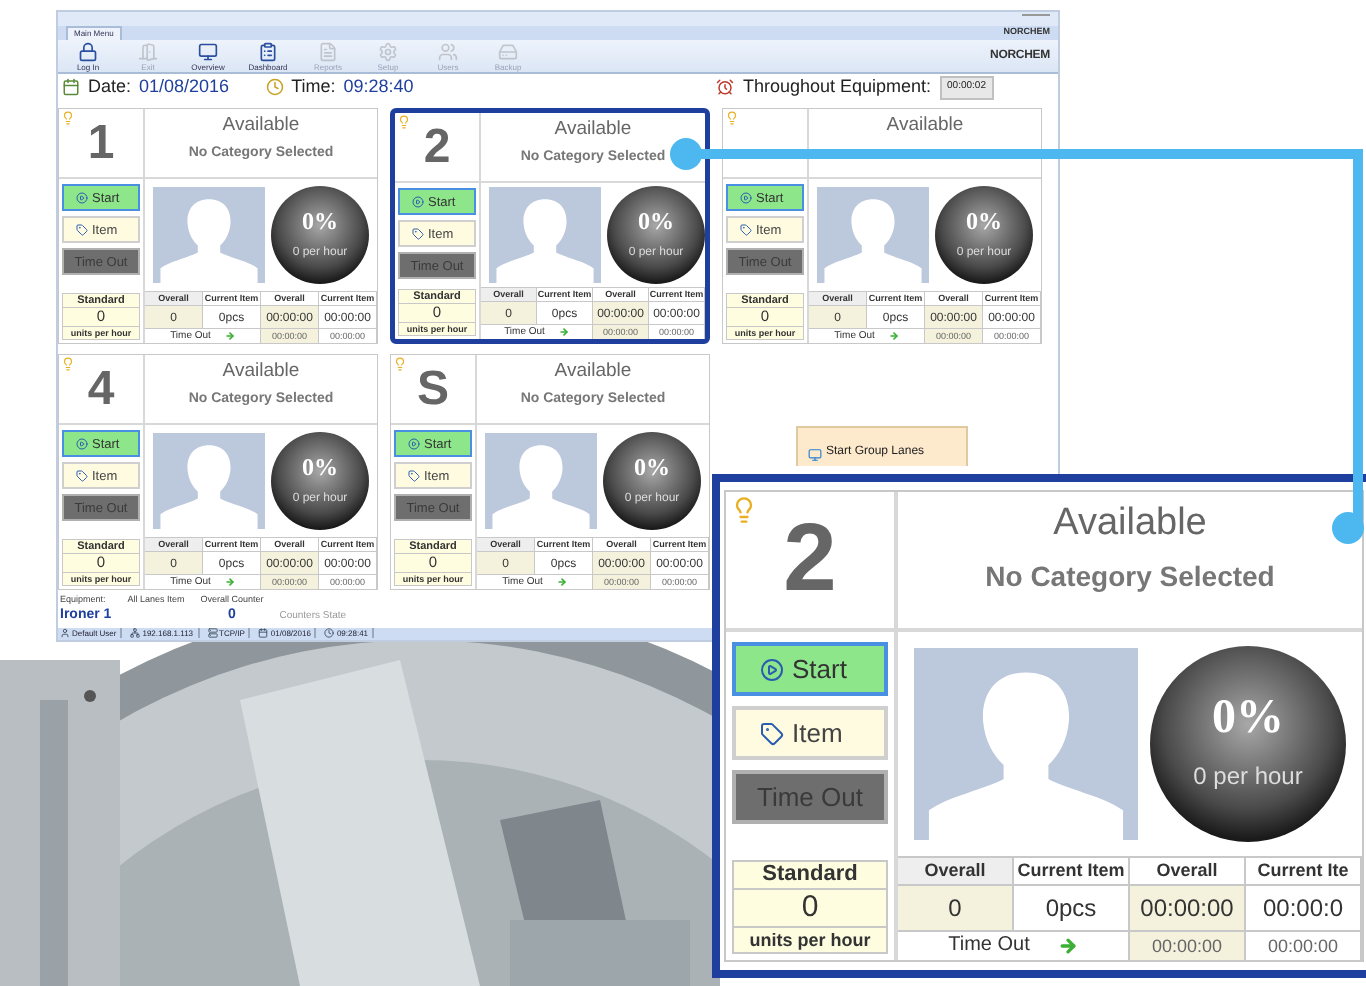  What do you see at coordinates (1072, 872) in the screenshot?
I see `column-header: Current Item` at bounding box center [1072, 872].